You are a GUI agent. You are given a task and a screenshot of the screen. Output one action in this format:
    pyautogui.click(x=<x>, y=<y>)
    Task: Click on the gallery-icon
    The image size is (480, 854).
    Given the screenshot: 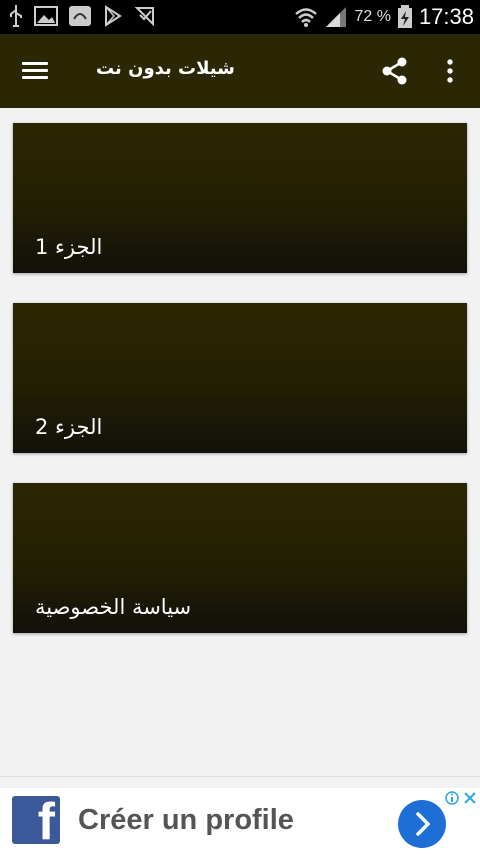 What is the action you would take?
    pyautogui.click(x=46, y=16)
    